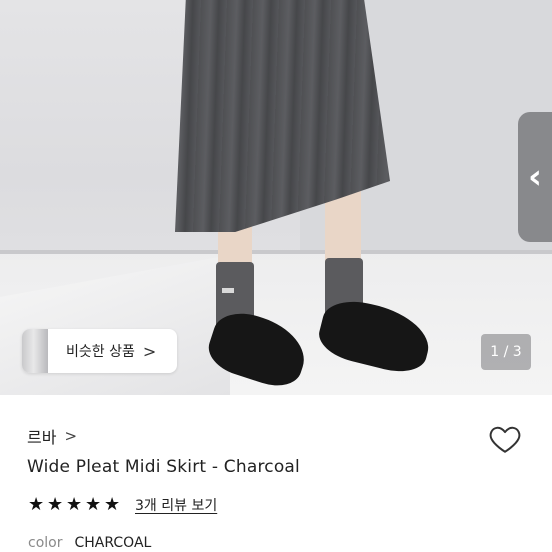 This screenshot has height=552, width=552. I want to click on rating-row: ★ ★ ★ ★ ★ 3개 리뷰 보기, so click(122, 505).